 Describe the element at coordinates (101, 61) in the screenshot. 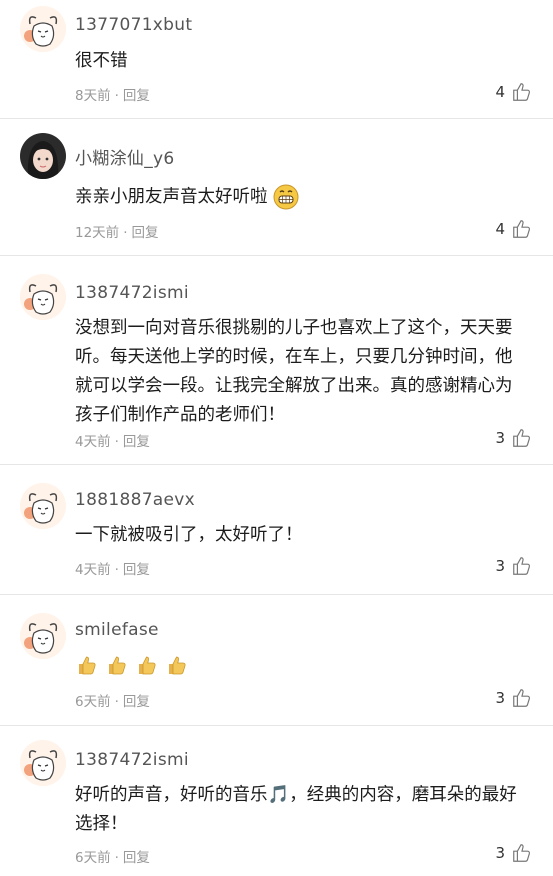

I see `comment-text: 很不错` at that location.